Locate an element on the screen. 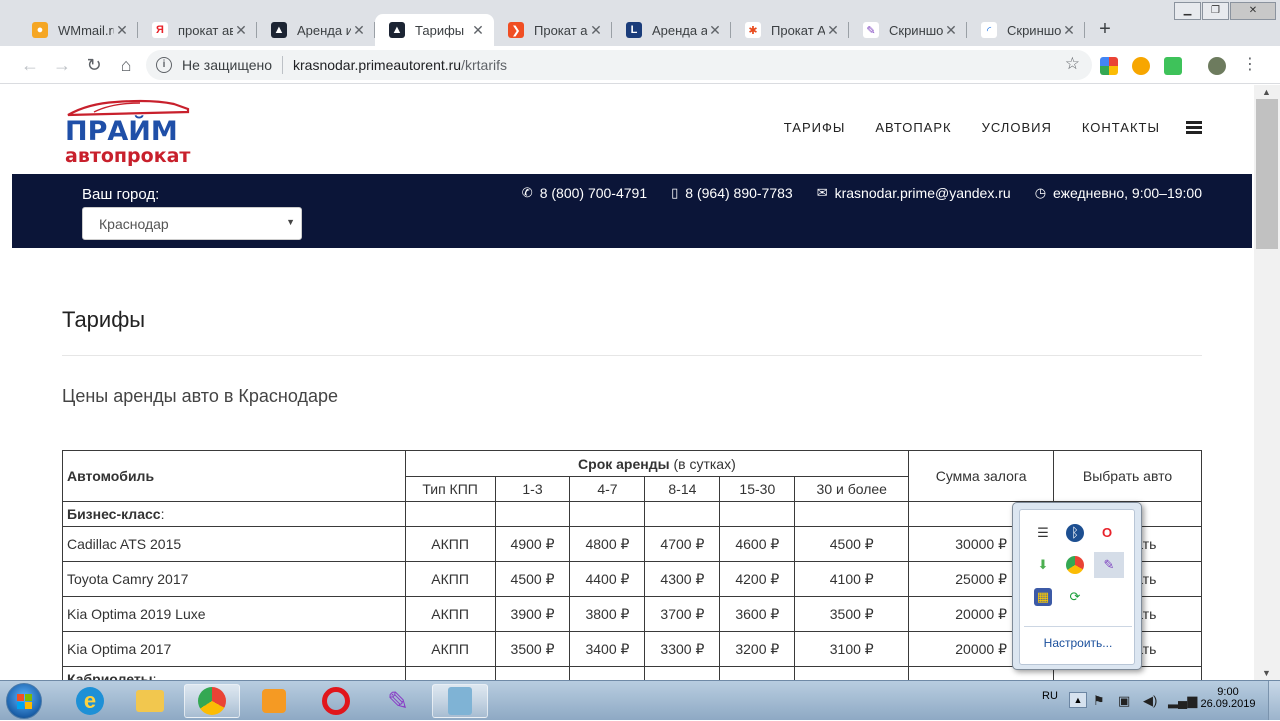 This screenshot has height=721, width=1280. folder-icon is located at coordinates (150, 701).